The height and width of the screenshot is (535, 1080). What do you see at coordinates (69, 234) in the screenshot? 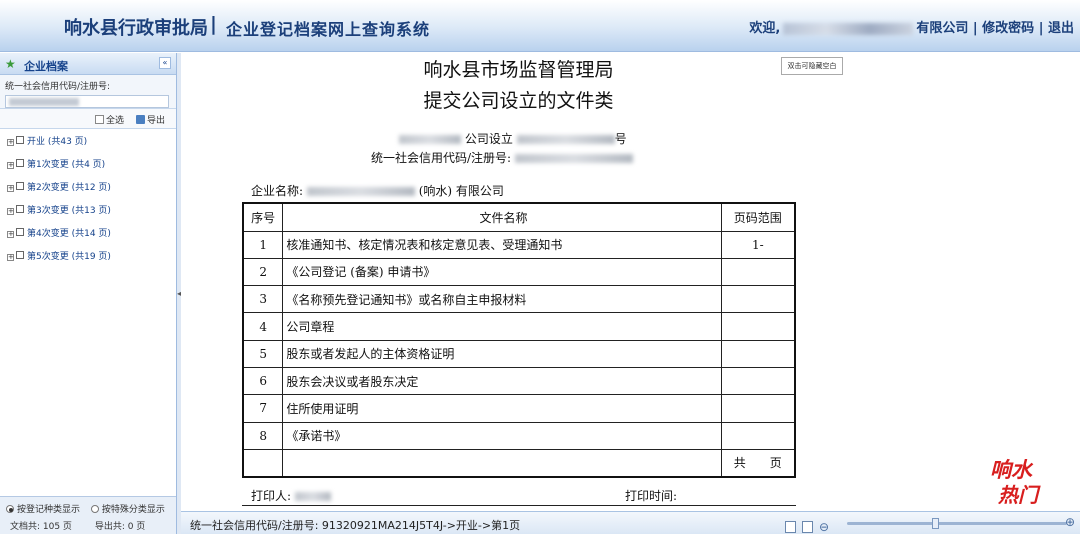
I see `tree-item-label: 第4次变更 (共14 页)` at bounding box center [69, 234].